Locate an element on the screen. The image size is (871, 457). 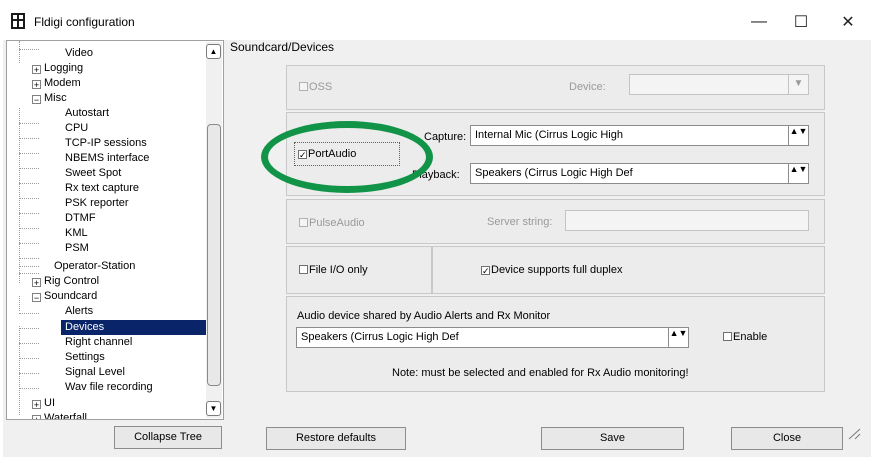
resize-grip-icon is located at coordinates (854, 434).